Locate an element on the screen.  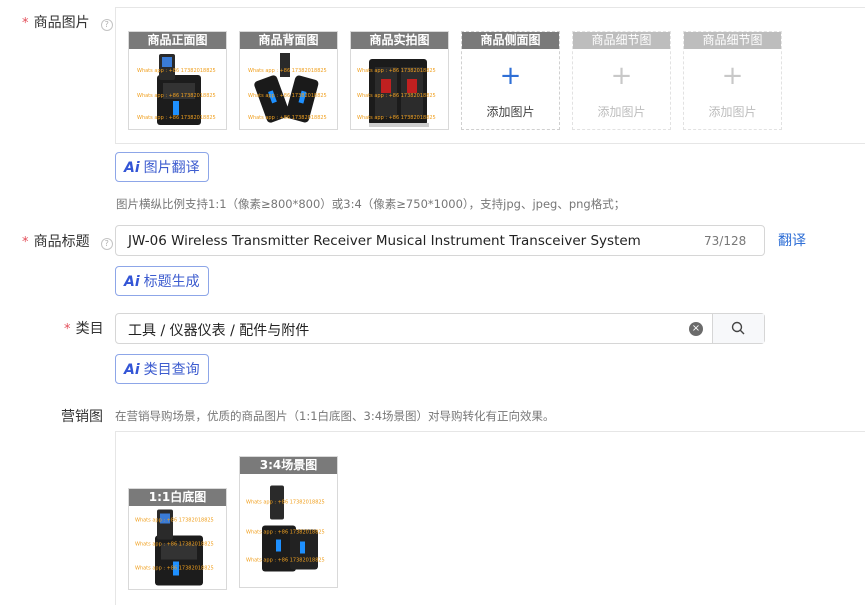
image-translate-label: 图片翻译 is located at coordinates (171, 168).